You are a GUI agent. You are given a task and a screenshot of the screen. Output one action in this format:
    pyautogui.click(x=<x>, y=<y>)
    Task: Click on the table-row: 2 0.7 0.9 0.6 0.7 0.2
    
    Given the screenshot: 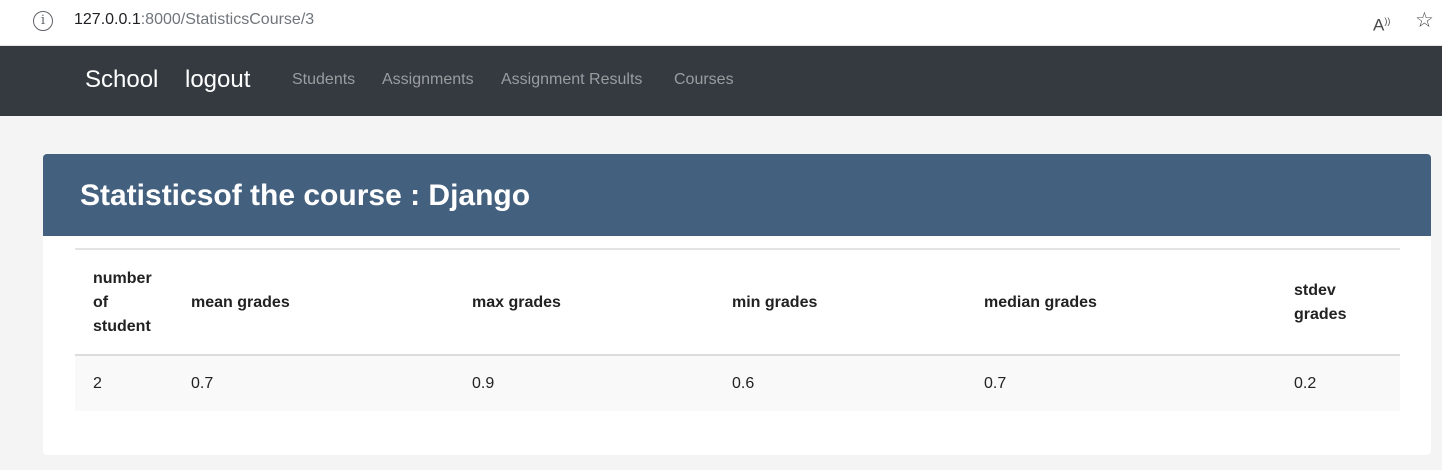 What is the action you would take?
    pyautogui.click(x=737, y=383)
    